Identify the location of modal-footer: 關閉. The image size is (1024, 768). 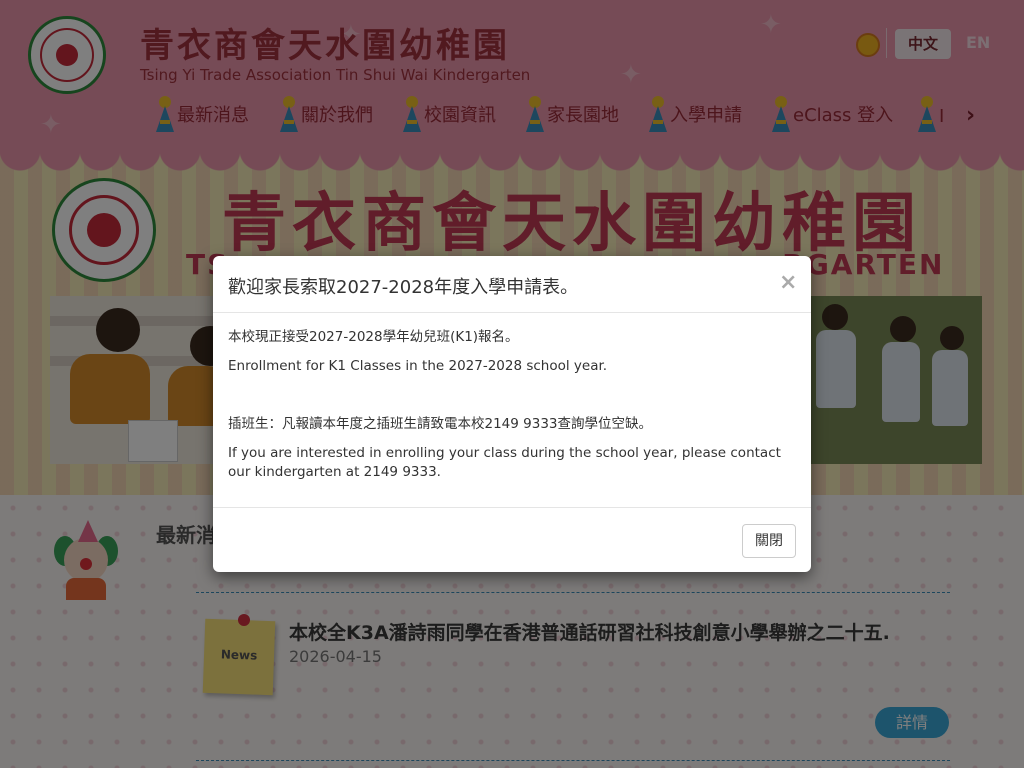
(512, 539).